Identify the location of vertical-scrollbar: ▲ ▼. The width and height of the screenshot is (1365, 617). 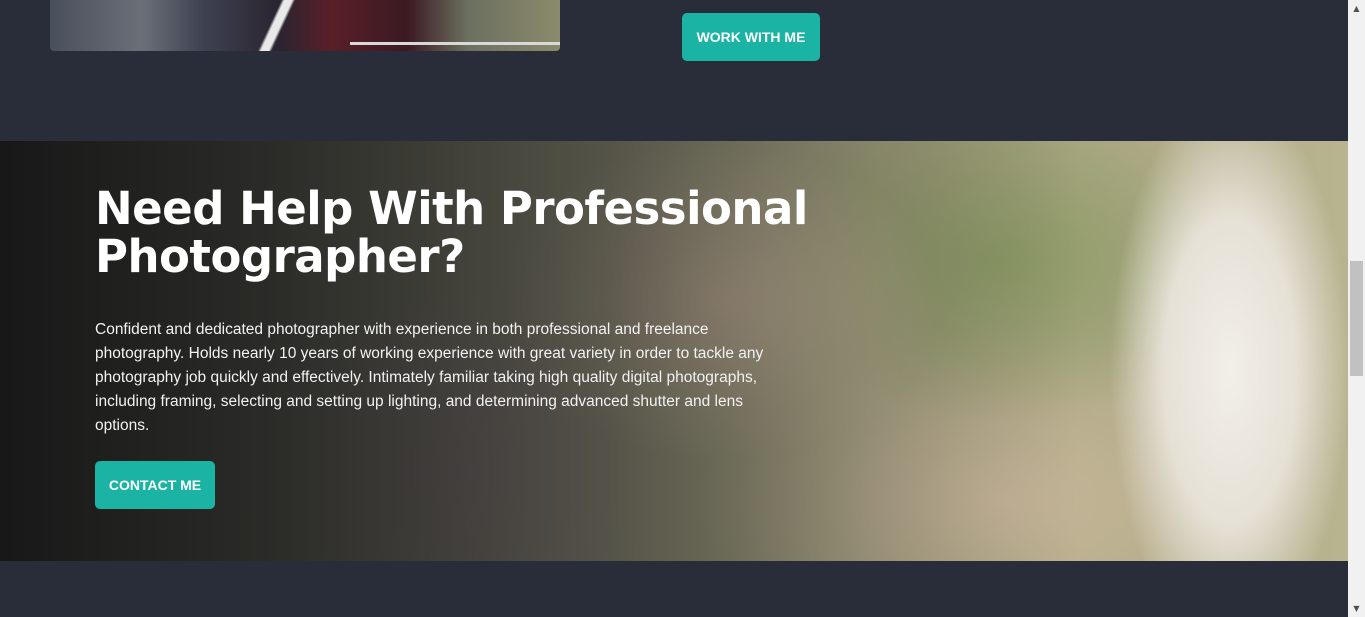
(1356, 308).